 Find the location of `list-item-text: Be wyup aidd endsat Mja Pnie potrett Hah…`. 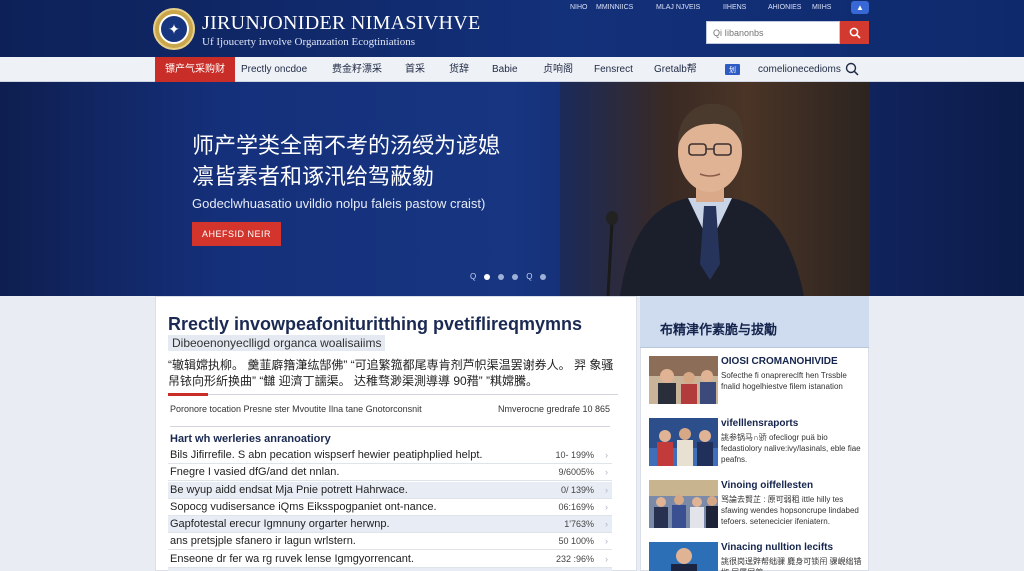

list-item-text: Be wyup aidd endsat Mja Pnie potrett Hah… is located at coordinates (289, 489).